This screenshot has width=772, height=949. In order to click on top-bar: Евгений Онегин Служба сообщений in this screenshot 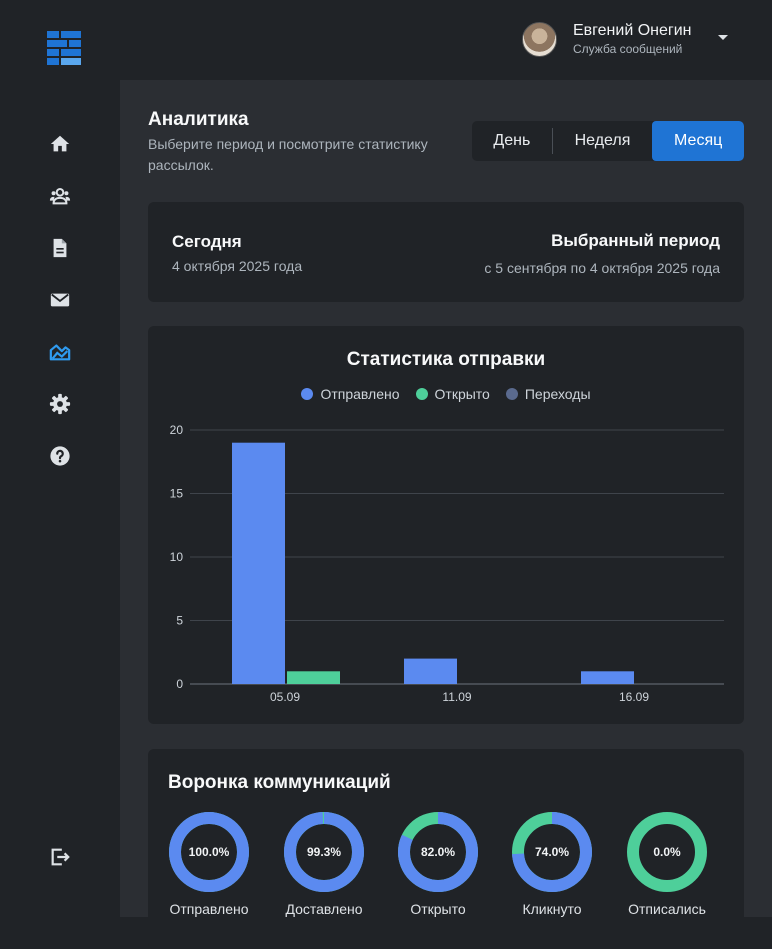, I will do `click(386, 40)`.